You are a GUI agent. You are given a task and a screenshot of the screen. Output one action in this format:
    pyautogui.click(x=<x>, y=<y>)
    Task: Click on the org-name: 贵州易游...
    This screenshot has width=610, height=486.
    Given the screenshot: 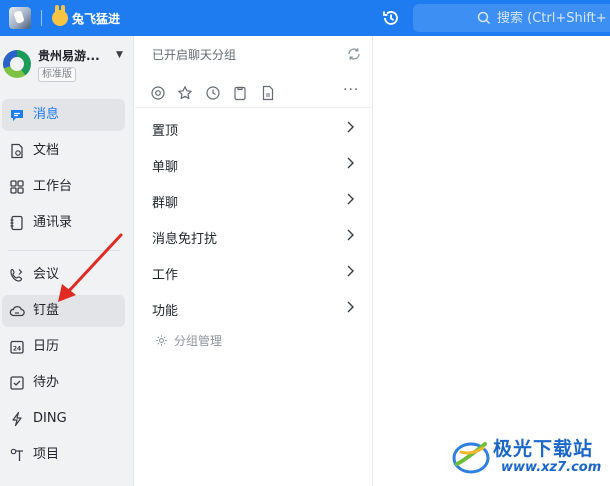 What is the action you would take?
    pyautogui.click(x=69, y=56)
    